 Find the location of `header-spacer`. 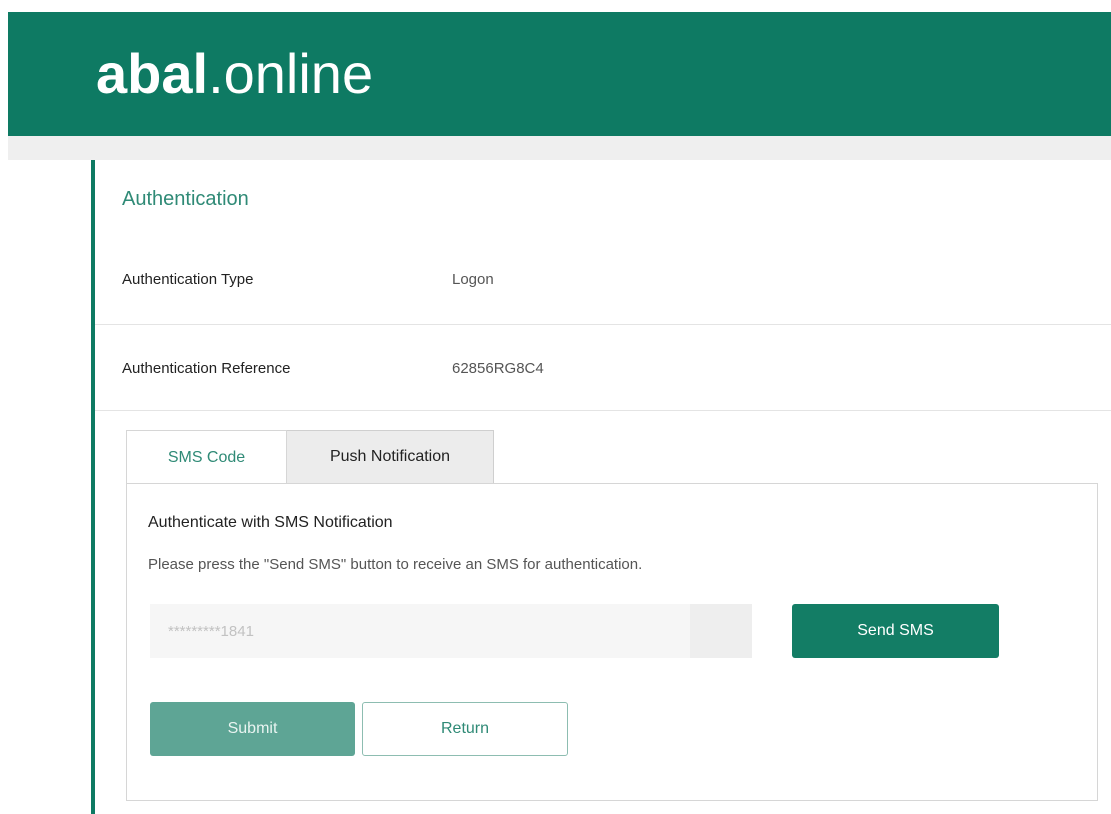

header-spacer is located at coordinates (559, 148).